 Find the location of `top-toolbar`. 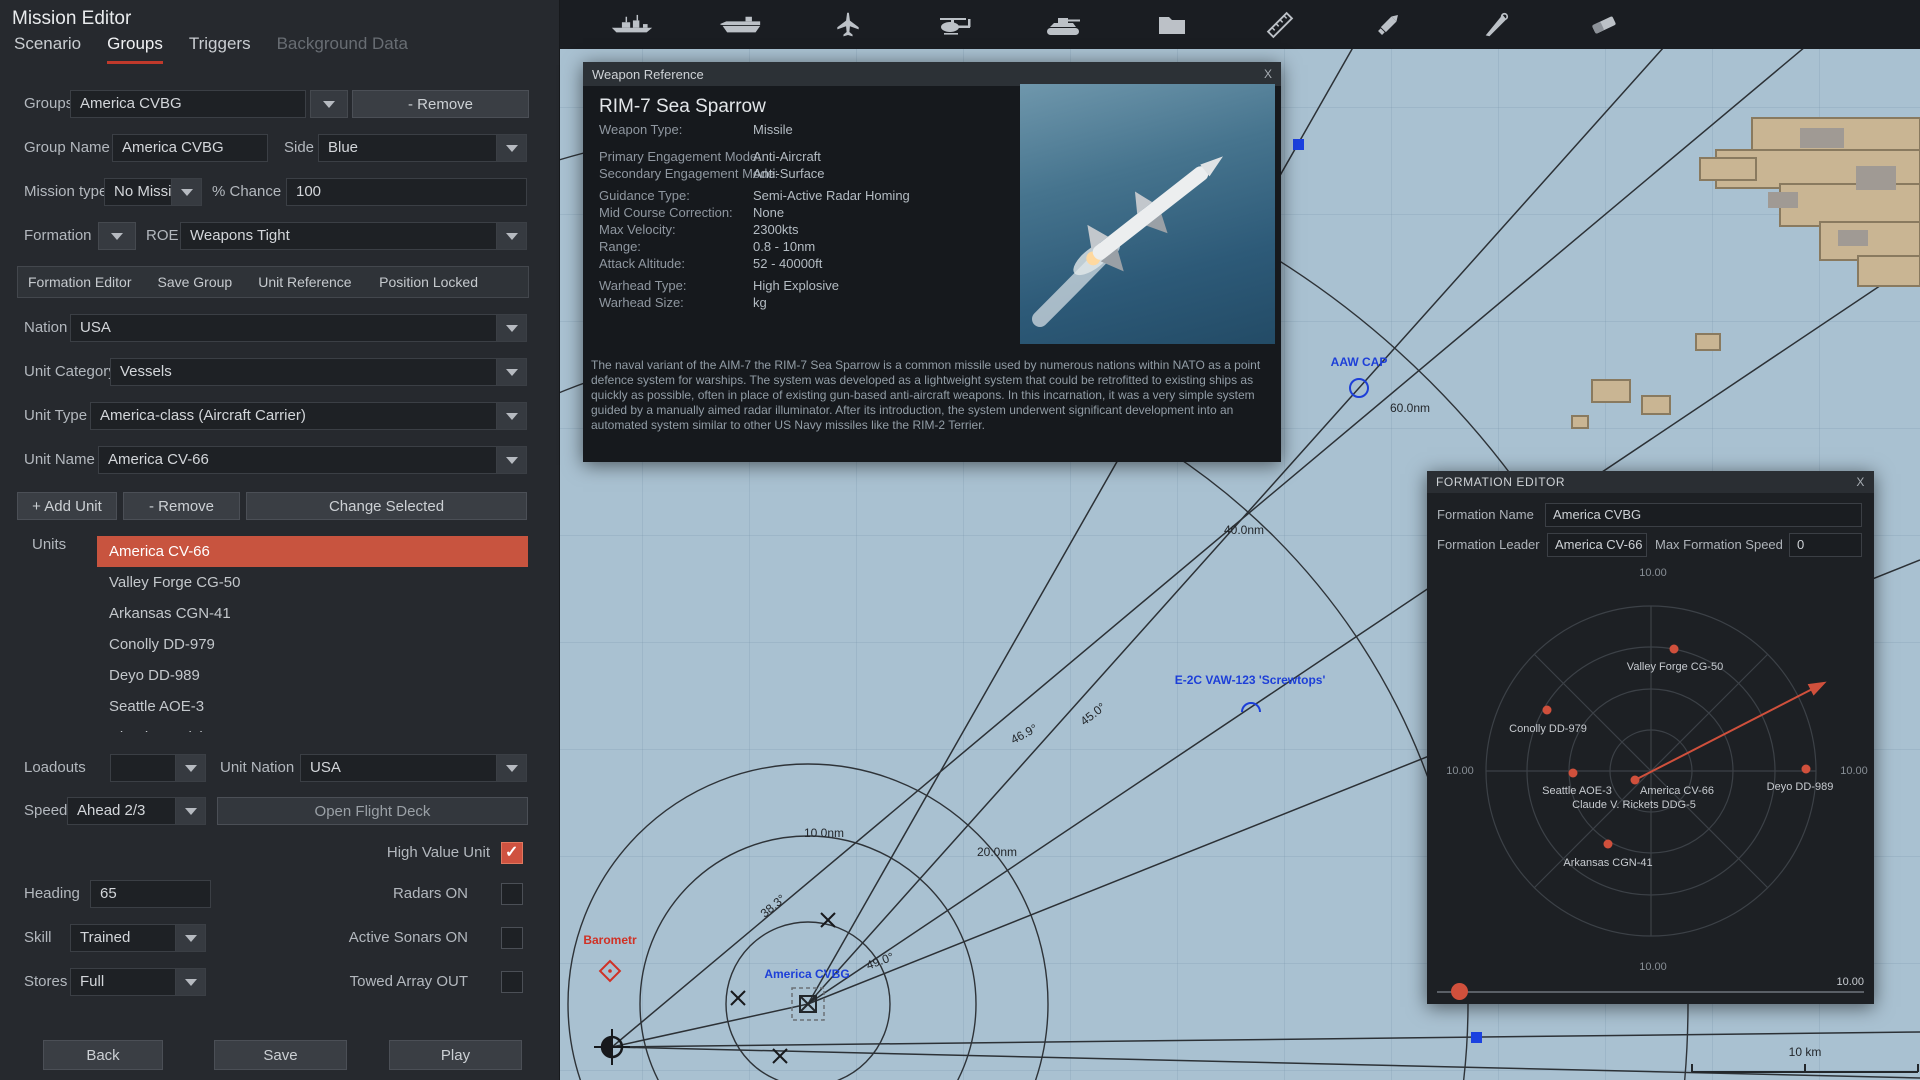

top-toolbar is located at coordinates (1240, 24).